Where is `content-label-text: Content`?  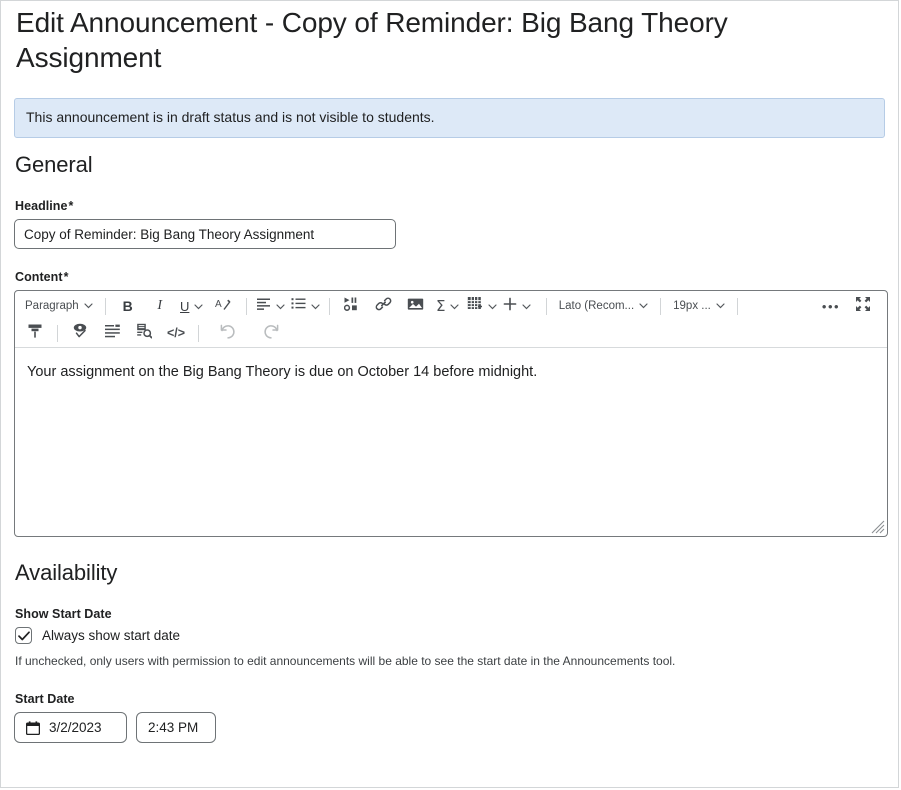 content-label-text: Content is located at coordinates (39, 277).